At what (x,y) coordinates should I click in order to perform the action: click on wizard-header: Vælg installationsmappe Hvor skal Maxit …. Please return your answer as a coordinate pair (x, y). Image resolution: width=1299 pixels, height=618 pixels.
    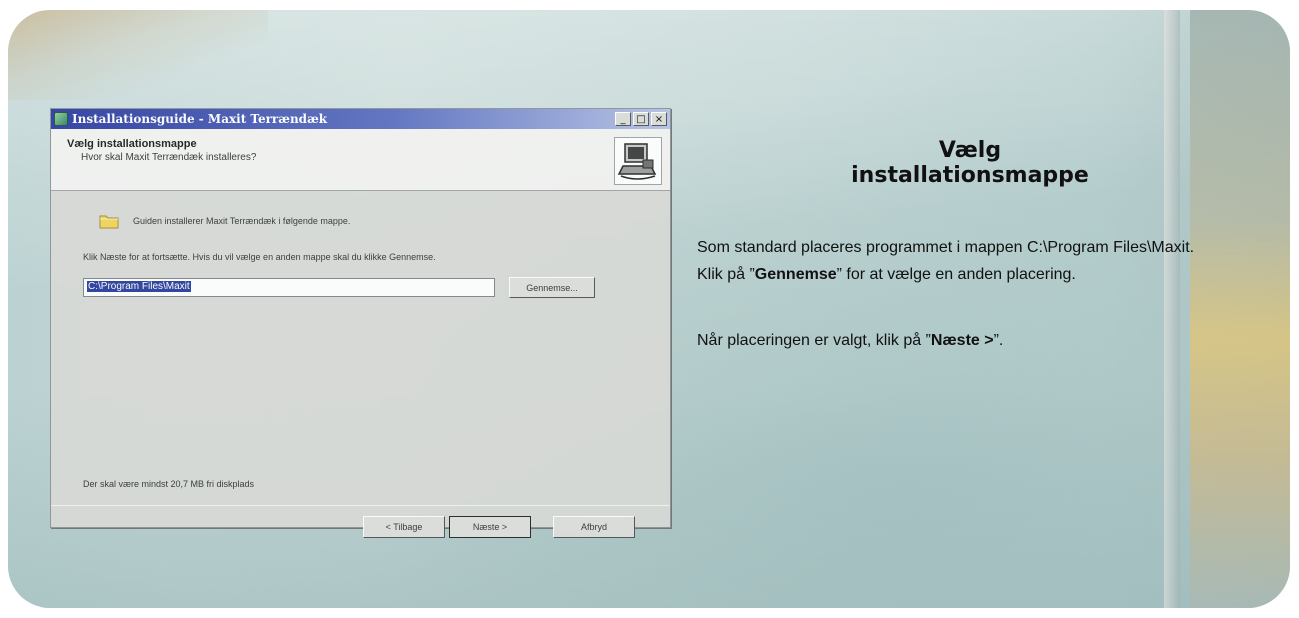
    Looking at the image, I should click on (360, 160).